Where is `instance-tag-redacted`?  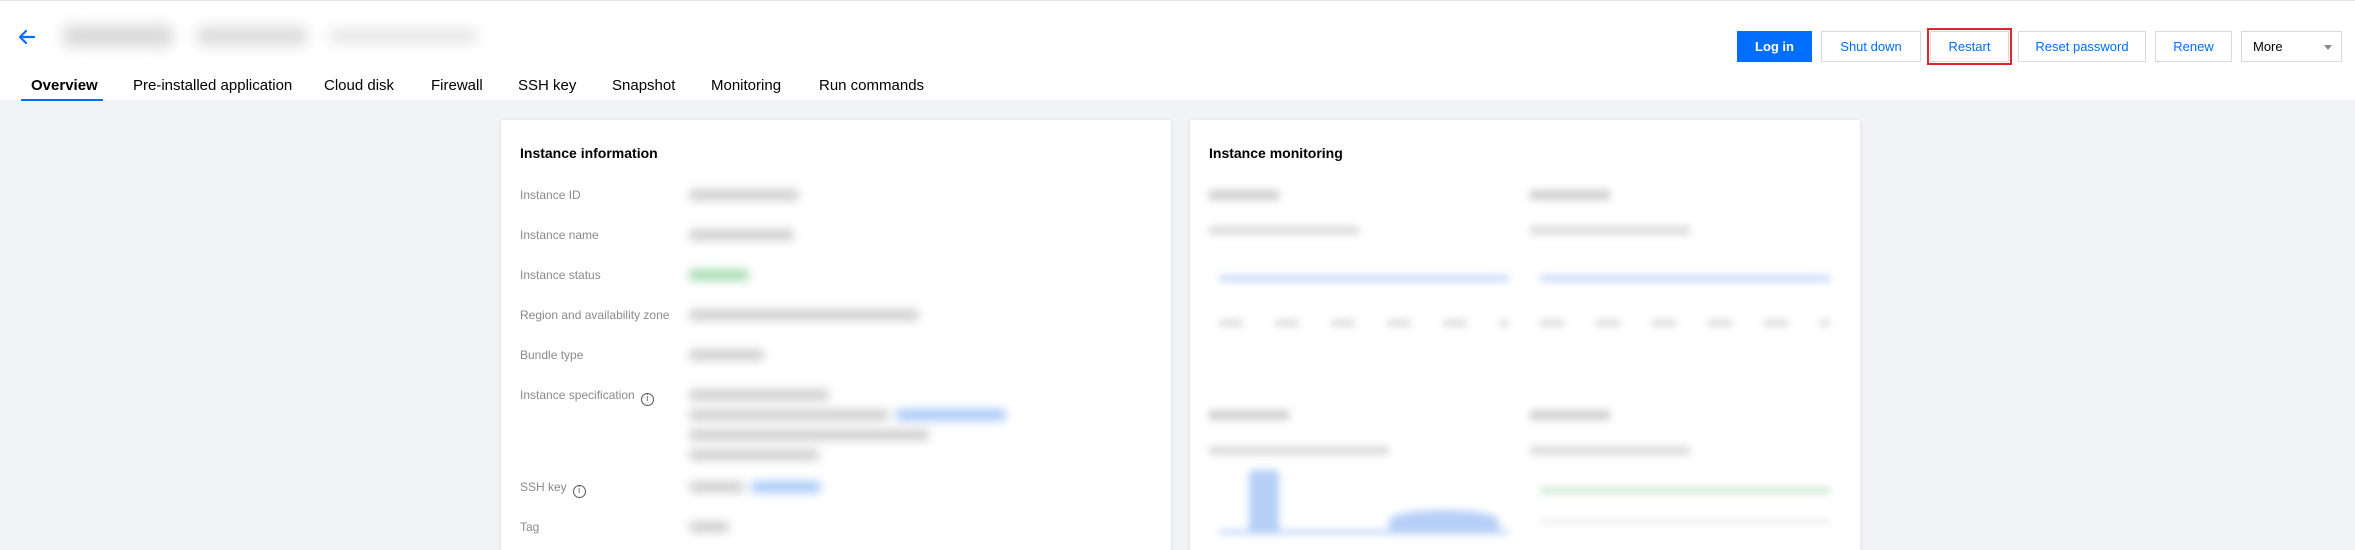
instance-tag-redacted is located at coordinates (403, 36).